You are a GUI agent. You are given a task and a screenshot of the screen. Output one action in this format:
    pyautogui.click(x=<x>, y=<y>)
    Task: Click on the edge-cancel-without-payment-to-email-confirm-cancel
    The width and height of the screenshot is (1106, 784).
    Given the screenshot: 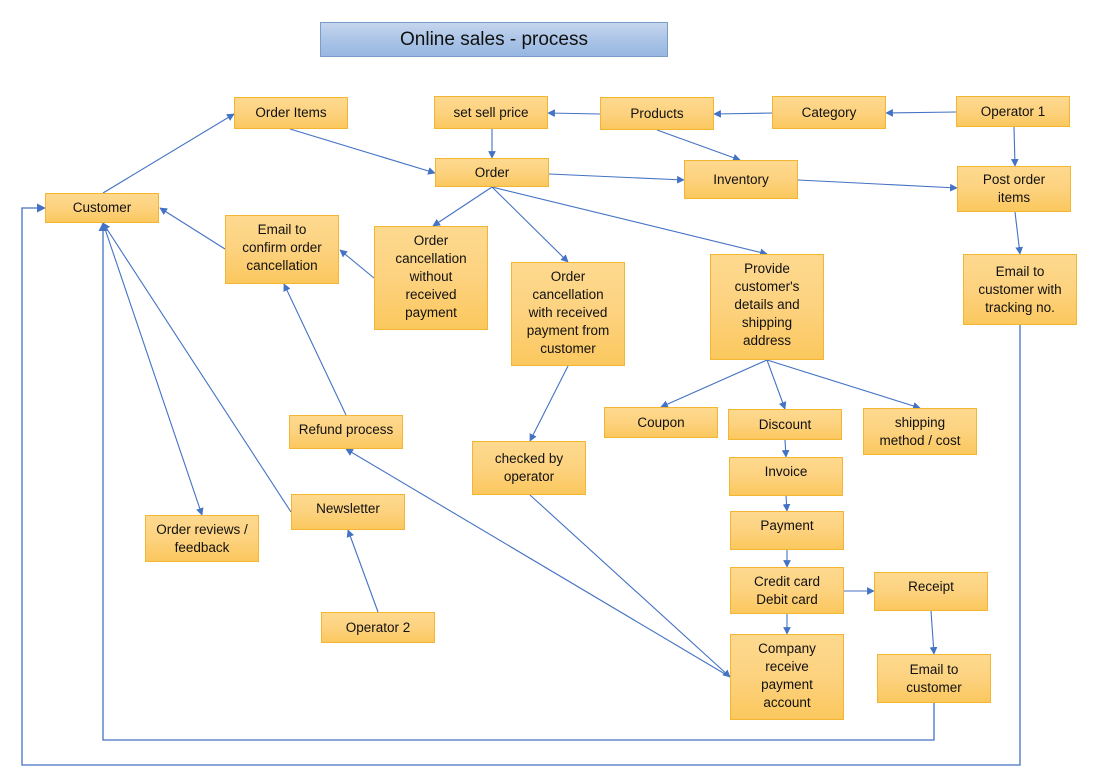 What is the action you would take?
    pyautogui.click(x=357, y=264)
    